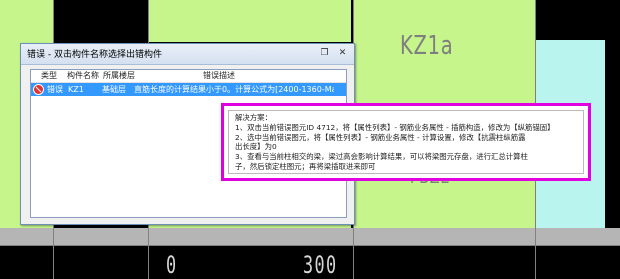 The height and width of the screenshot is (279, 620). Describe the element at coordinates (342, 53) in the screenshot. I see `close-icon: ✕` at that location.